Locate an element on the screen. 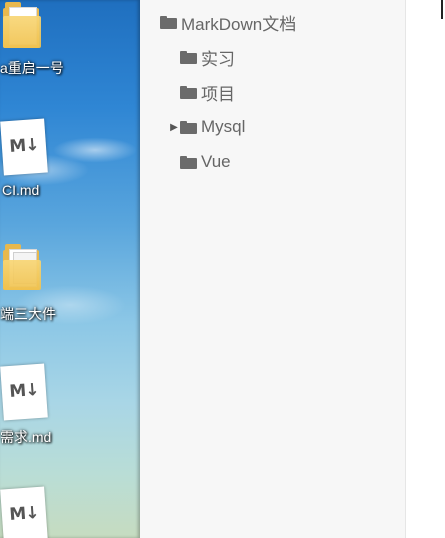 Image resolution: width=445 pixels, height=538 pixels. tree-item-label: 项目 is located at coordinates (218, 94).